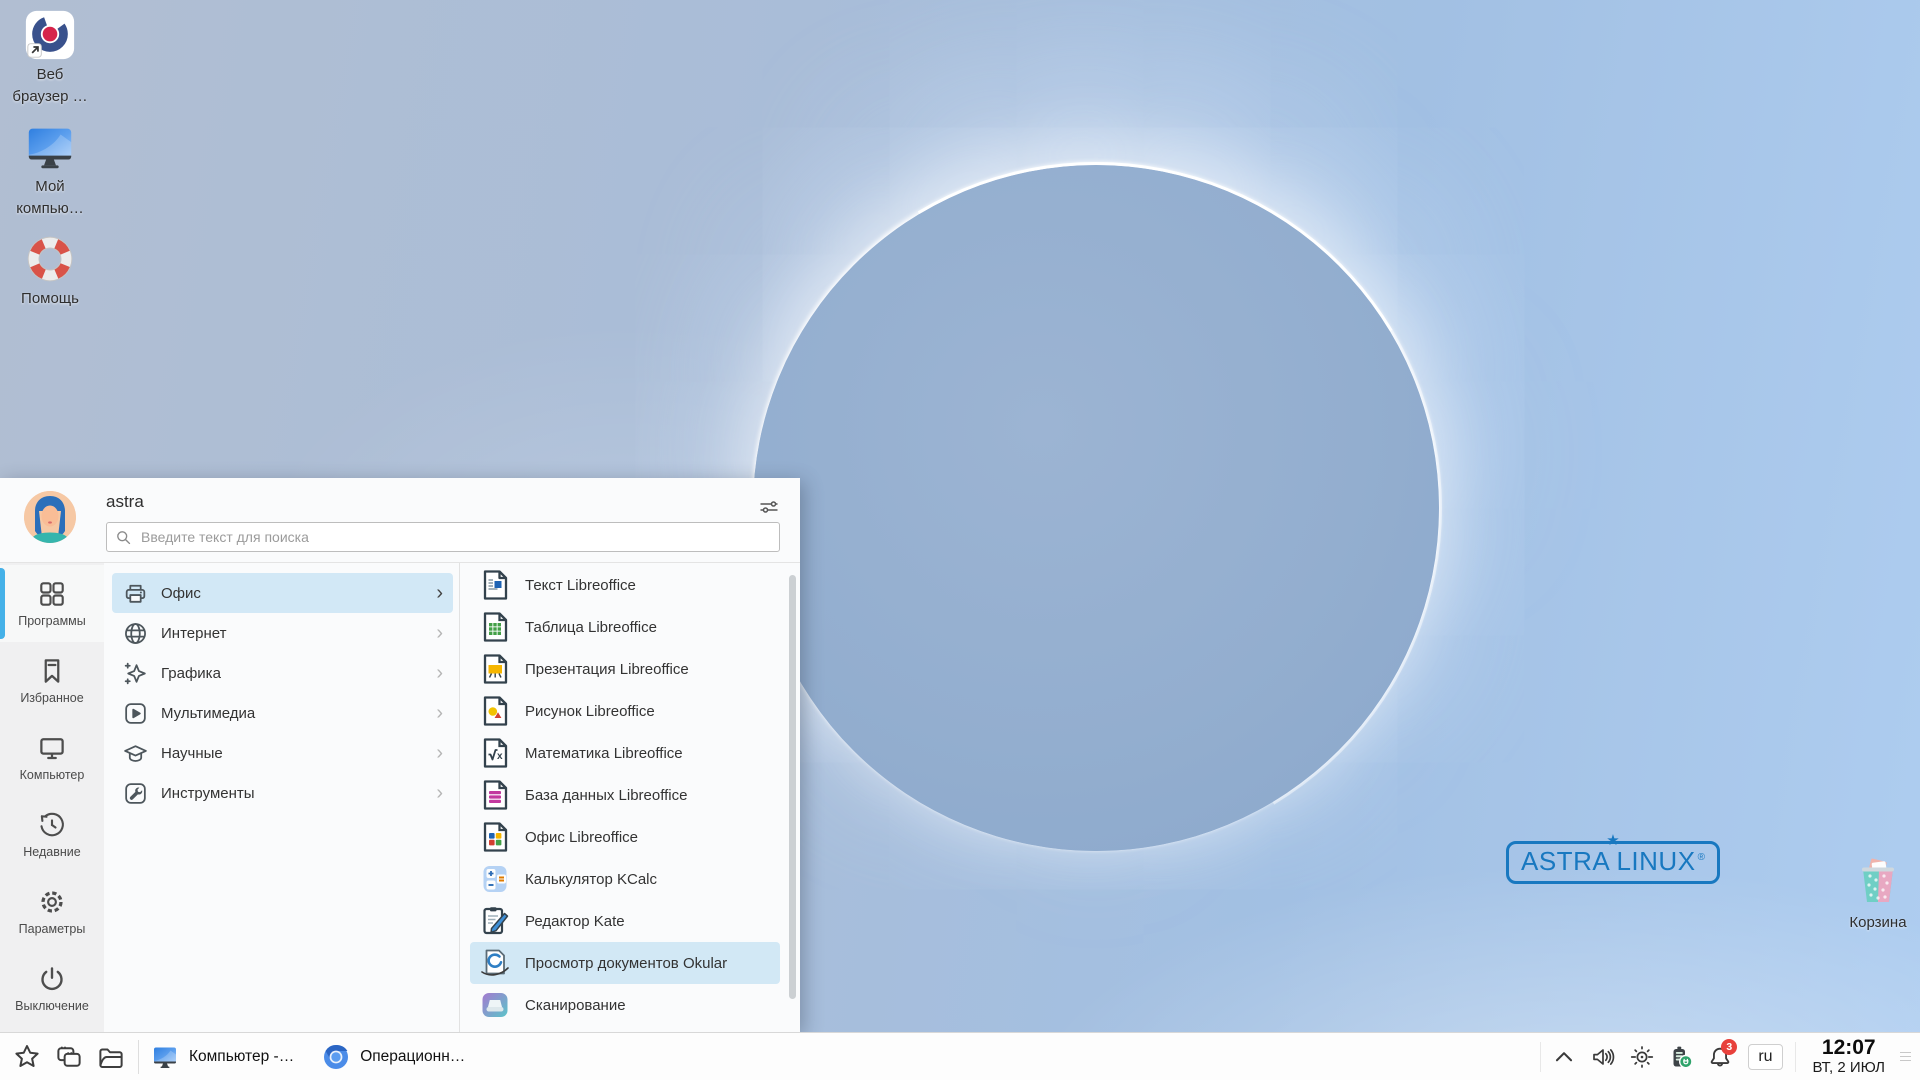  I want to click on lo-start-icon, so click(495, 837).